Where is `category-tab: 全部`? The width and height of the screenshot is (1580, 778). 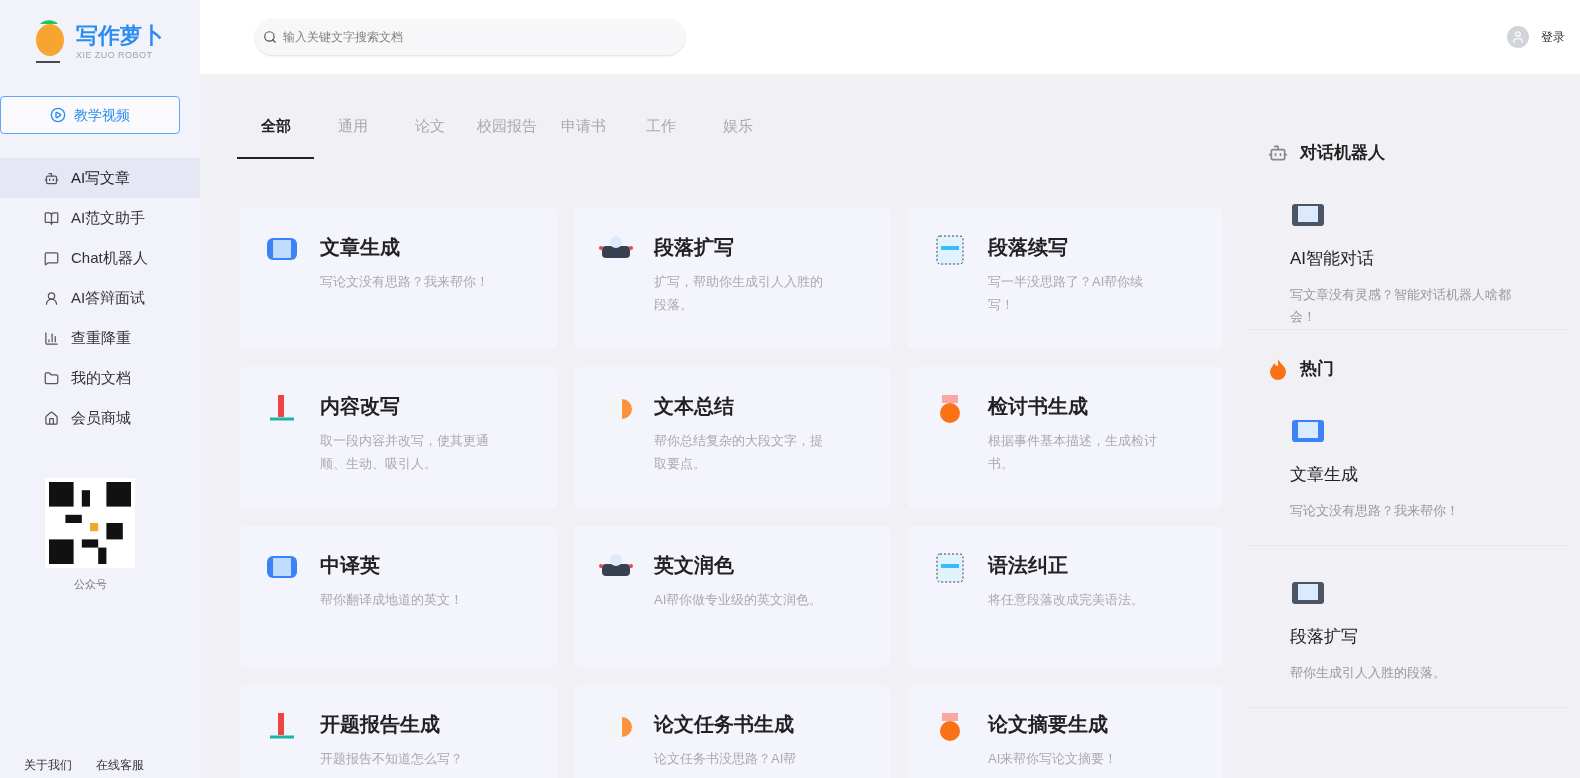 category-tab: 全部 is located at coordinates (275, 135).